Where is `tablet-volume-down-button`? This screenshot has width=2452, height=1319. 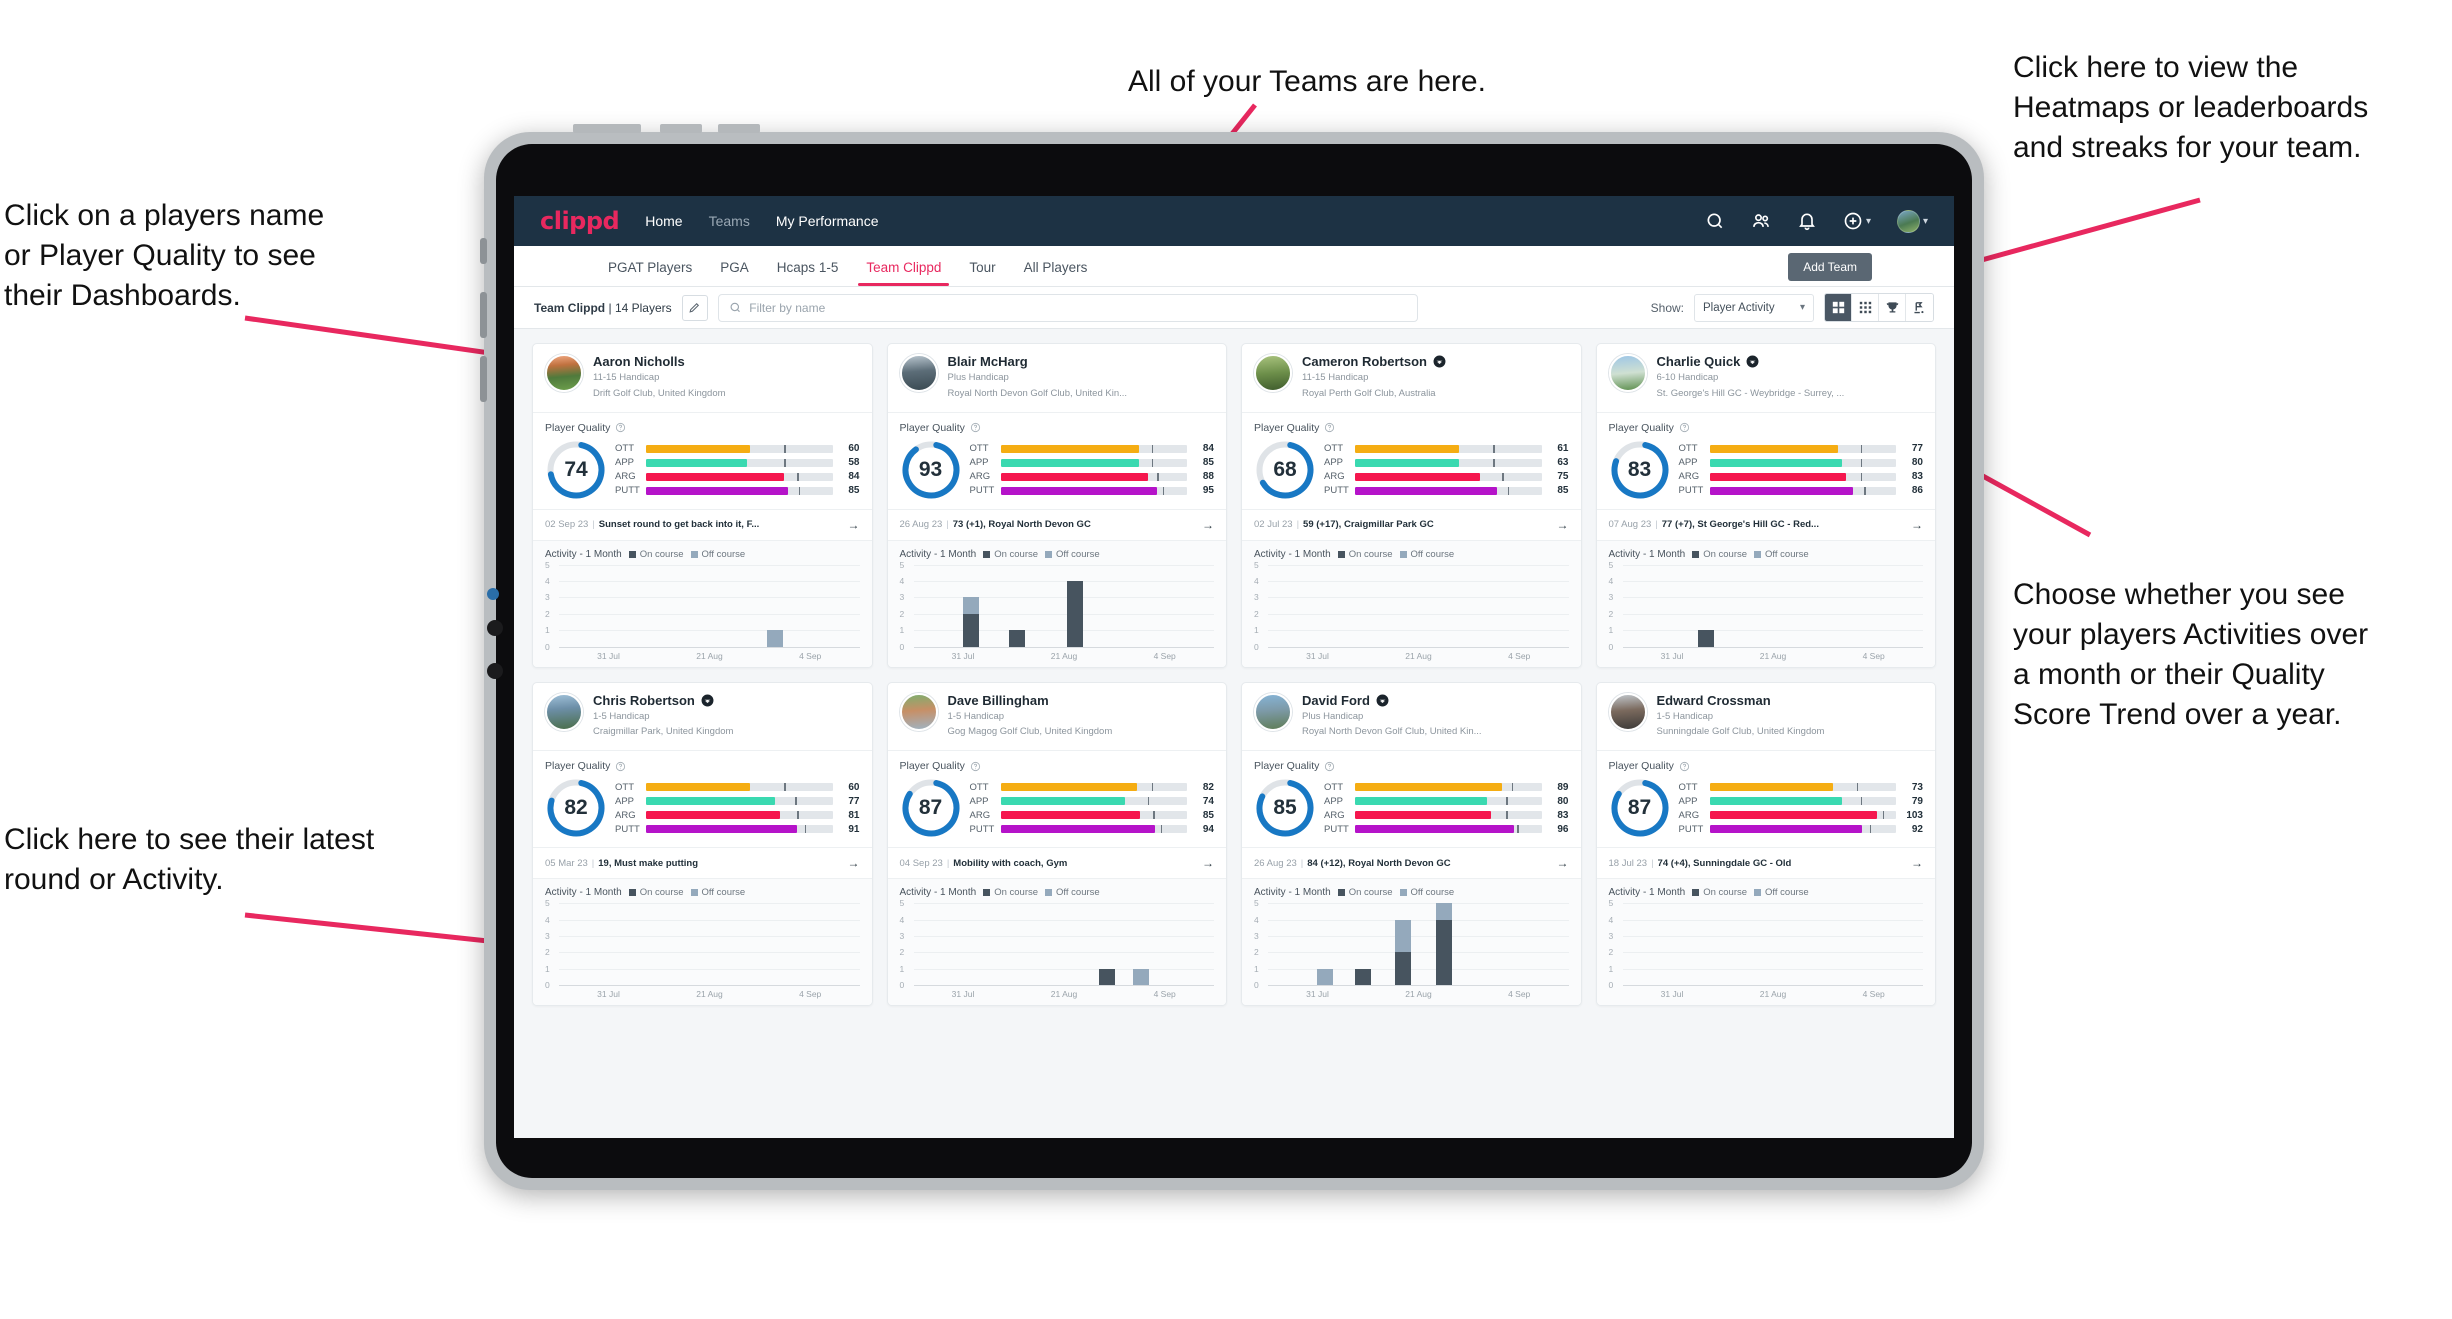 tablet-volume-down-button is located at coordinates (739, 128).